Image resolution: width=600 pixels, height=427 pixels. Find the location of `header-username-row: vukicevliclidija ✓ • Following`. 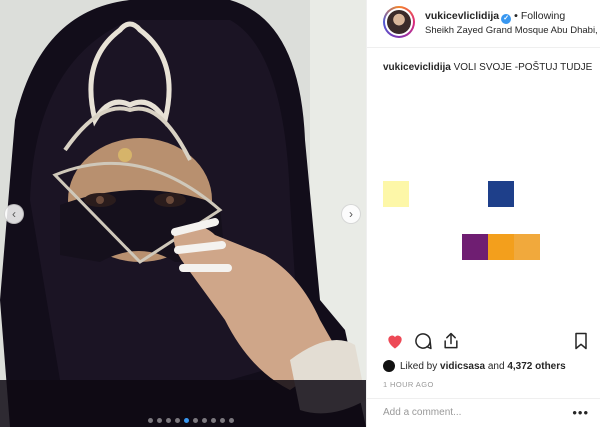

header-username-row: vukicevliclidija ✓ • Following is located at coordinates (495, 17).